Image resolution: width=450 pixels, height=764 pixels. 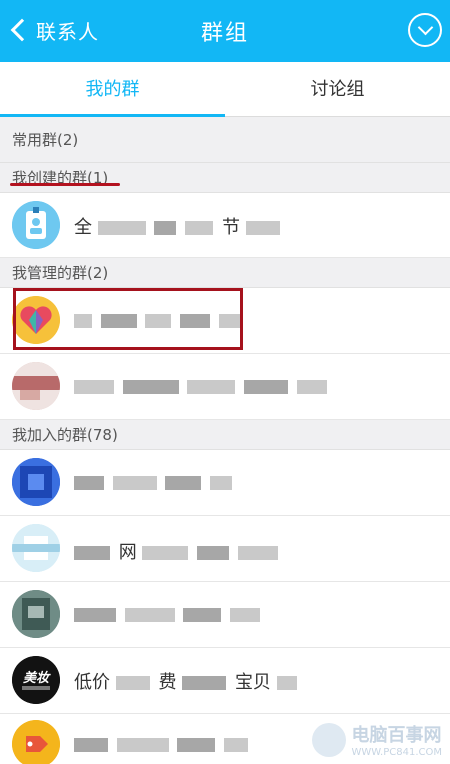 I want to click on highlight-box, so click(x=128, y=319).